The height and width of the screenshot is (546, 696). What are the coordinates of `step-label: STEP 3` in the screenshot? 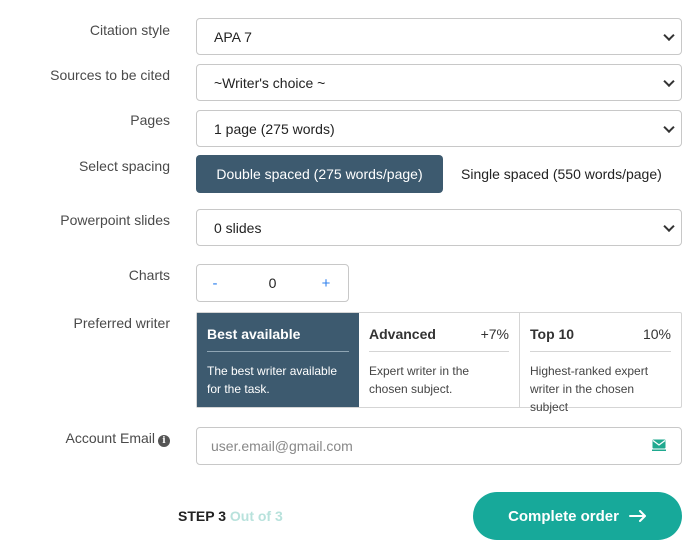 It's located at (202, 516).